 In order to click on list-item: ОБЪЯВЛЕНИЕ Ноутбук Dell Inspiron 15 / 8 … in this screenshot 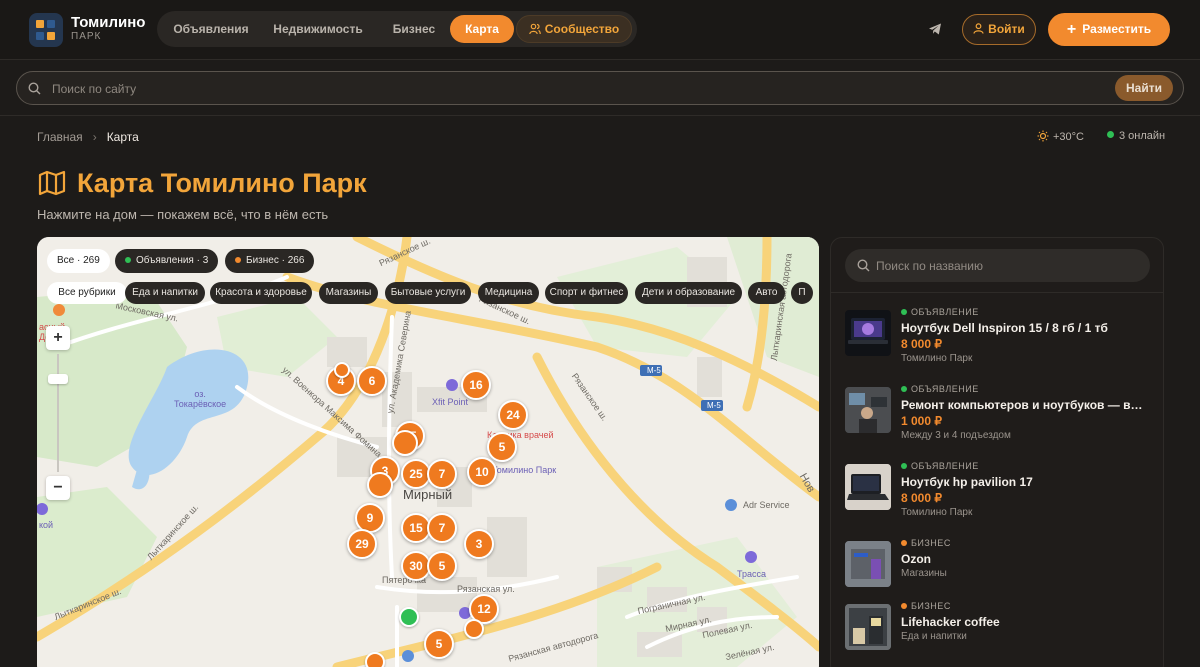, I will do `click(1000, 342)`.